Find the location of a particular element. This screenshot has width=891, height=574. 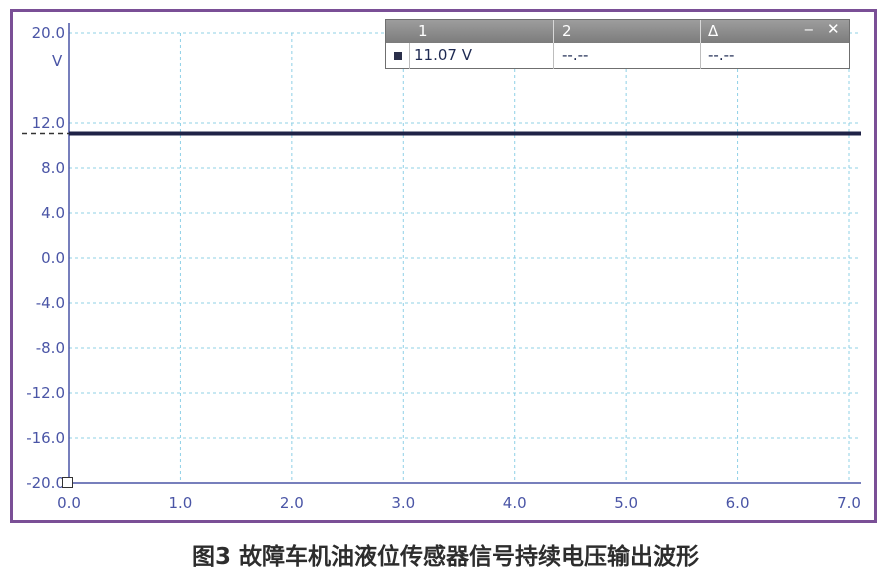

channel-color-swatch is located at coordinates (398, 56).